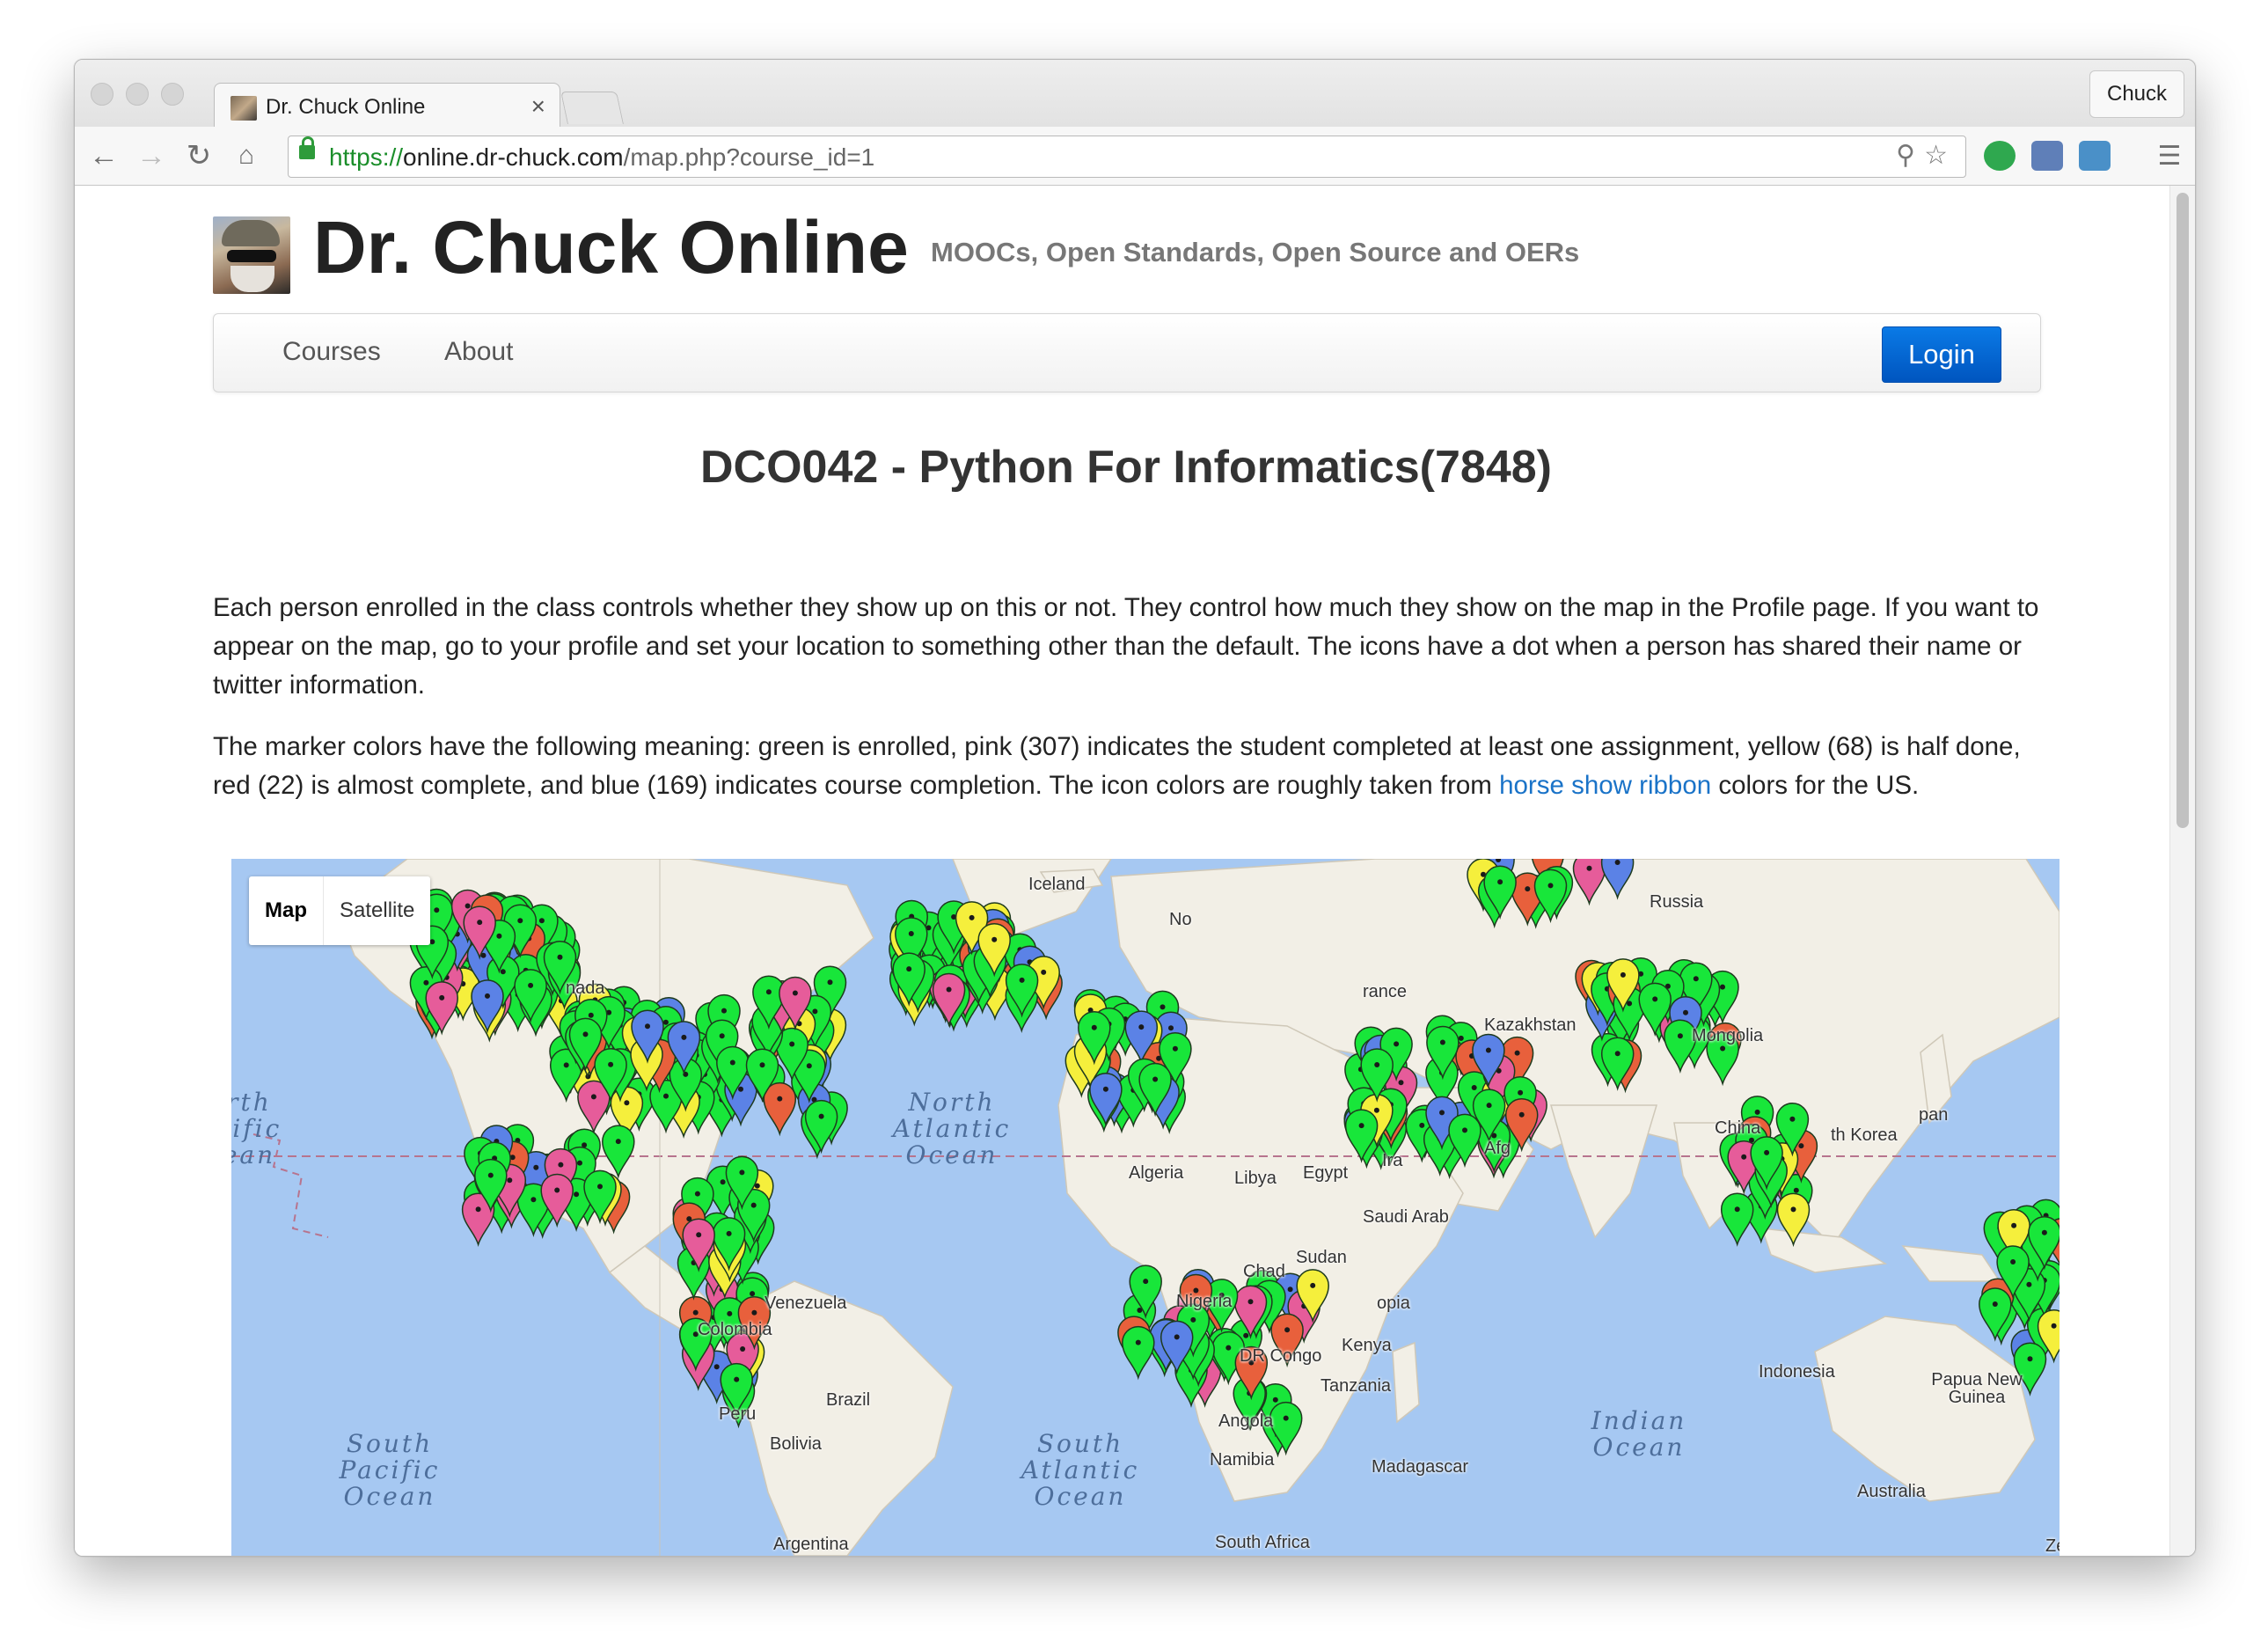 The width and height of the screenshot is (2268, 1642). What do you see at coordinates (246, 156) in the screenshot?
I see `home-icon: ⌂` at bounding box center [246, 156].